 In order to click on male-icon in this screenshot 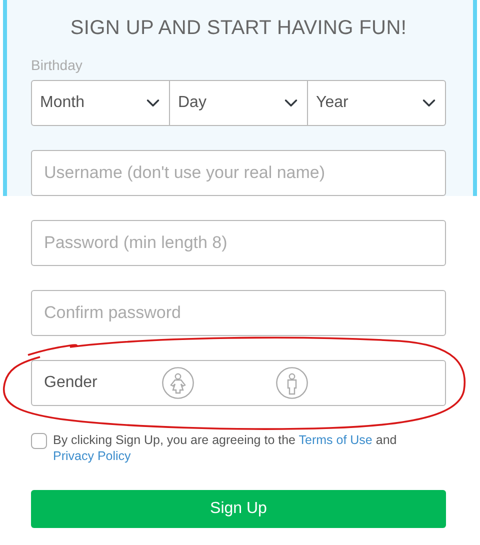, I will do `click(292, 383)`.